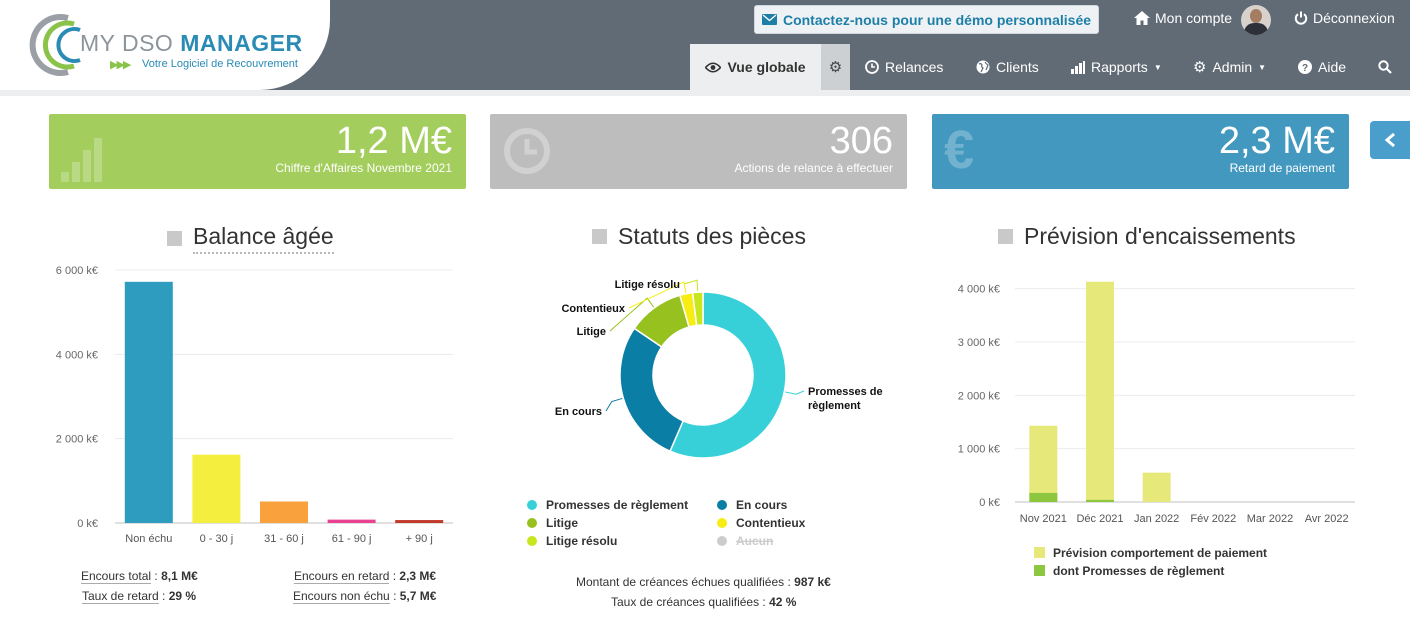 The image size is (1410, 632). Describe the element at coordinates (762, 505) in the screenshot. I see `legend-label: En cours` at that location.